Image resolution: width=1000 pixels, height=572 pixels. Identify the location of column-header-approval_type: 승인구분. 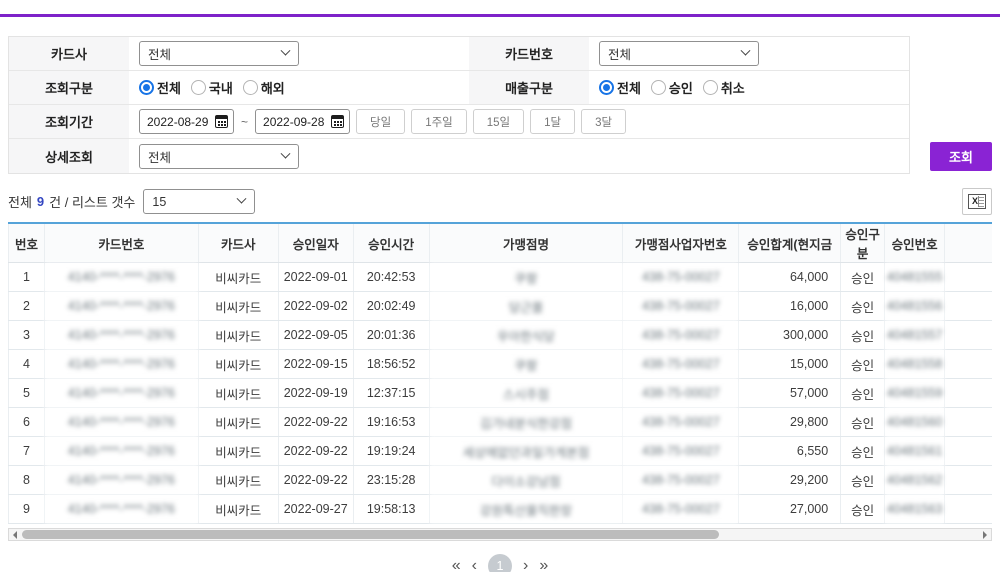
(863, 242).